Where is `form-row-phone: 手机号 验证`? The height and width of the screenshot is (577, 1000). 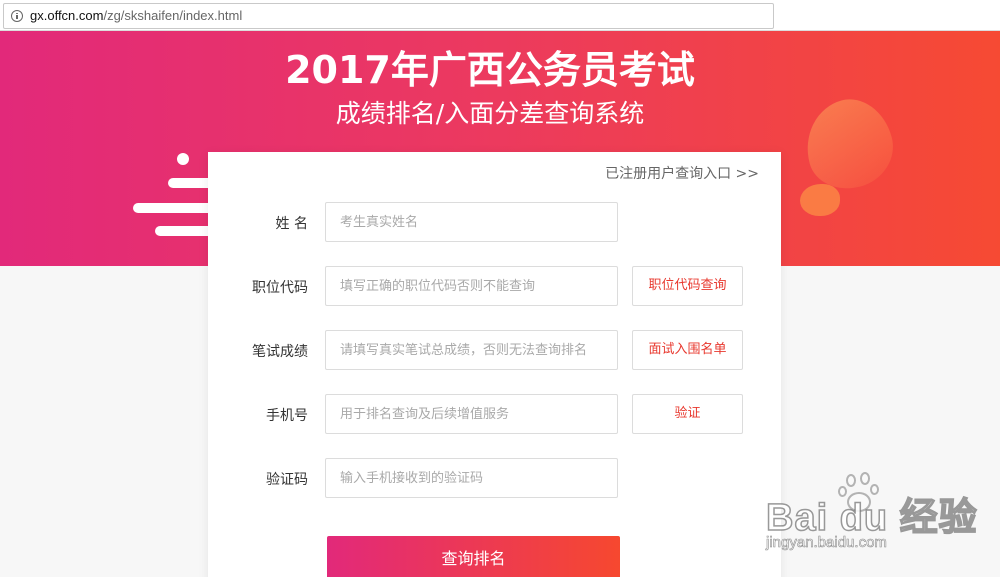 form-row-phone: 手机号 验证 is located at coordinates (494, 414).